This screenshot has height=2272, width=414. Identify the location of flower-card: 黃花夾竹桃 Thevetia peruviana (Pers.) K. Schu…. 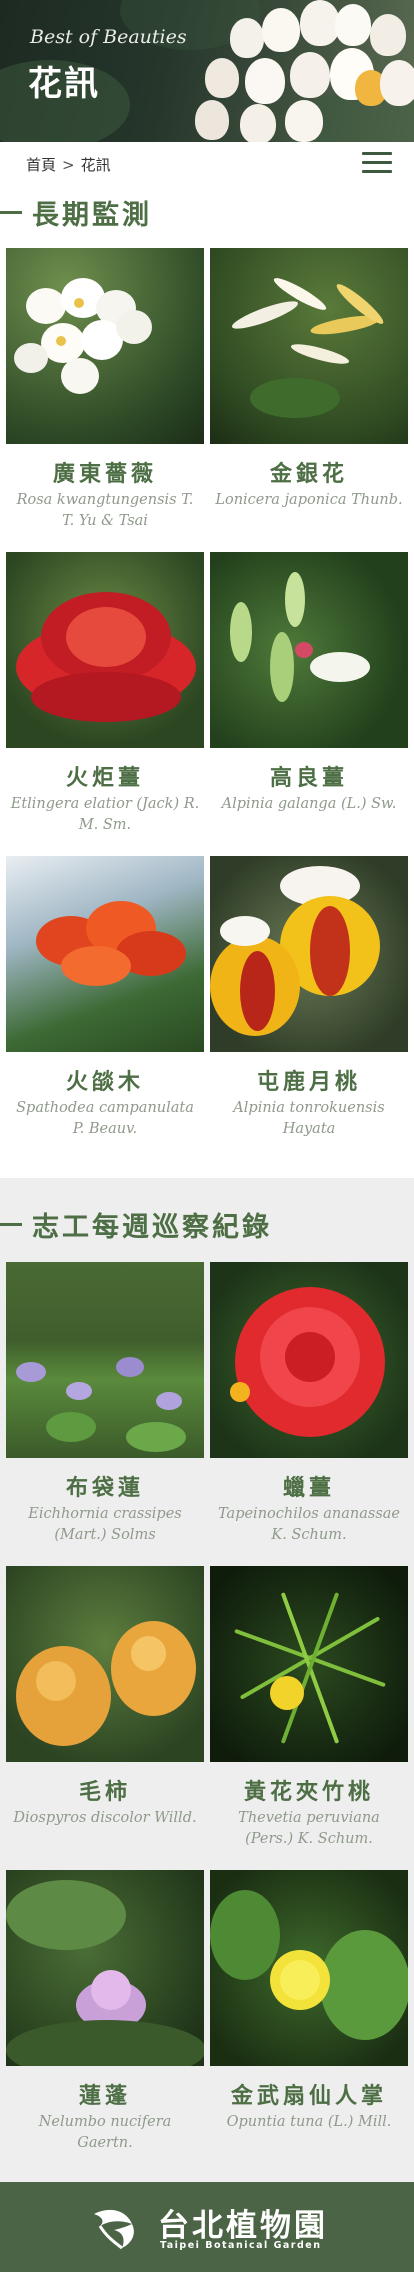
(309, 1708).